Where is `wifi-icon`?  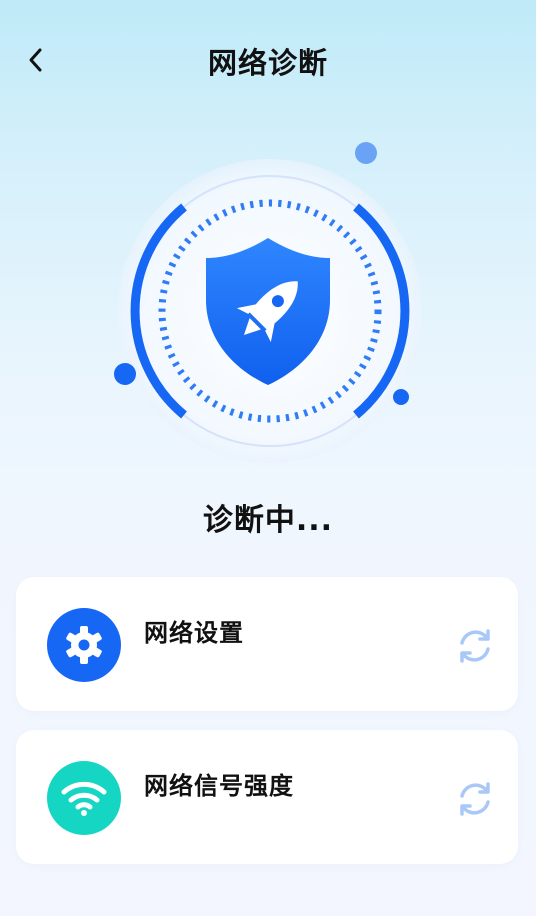 wifi-icon is located at coordinates (84, 798).